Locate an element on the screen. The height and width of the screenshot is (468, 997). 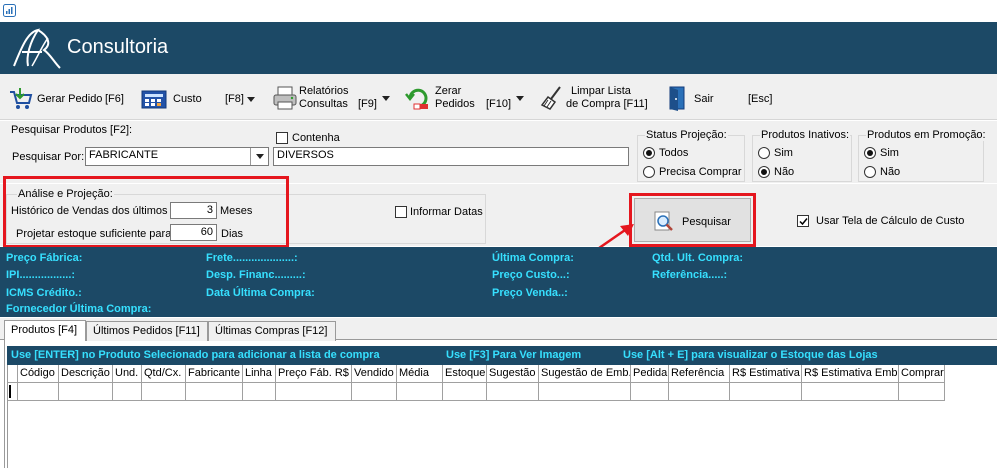
search-by-chevron-icon is located at coordinates (260, 156).